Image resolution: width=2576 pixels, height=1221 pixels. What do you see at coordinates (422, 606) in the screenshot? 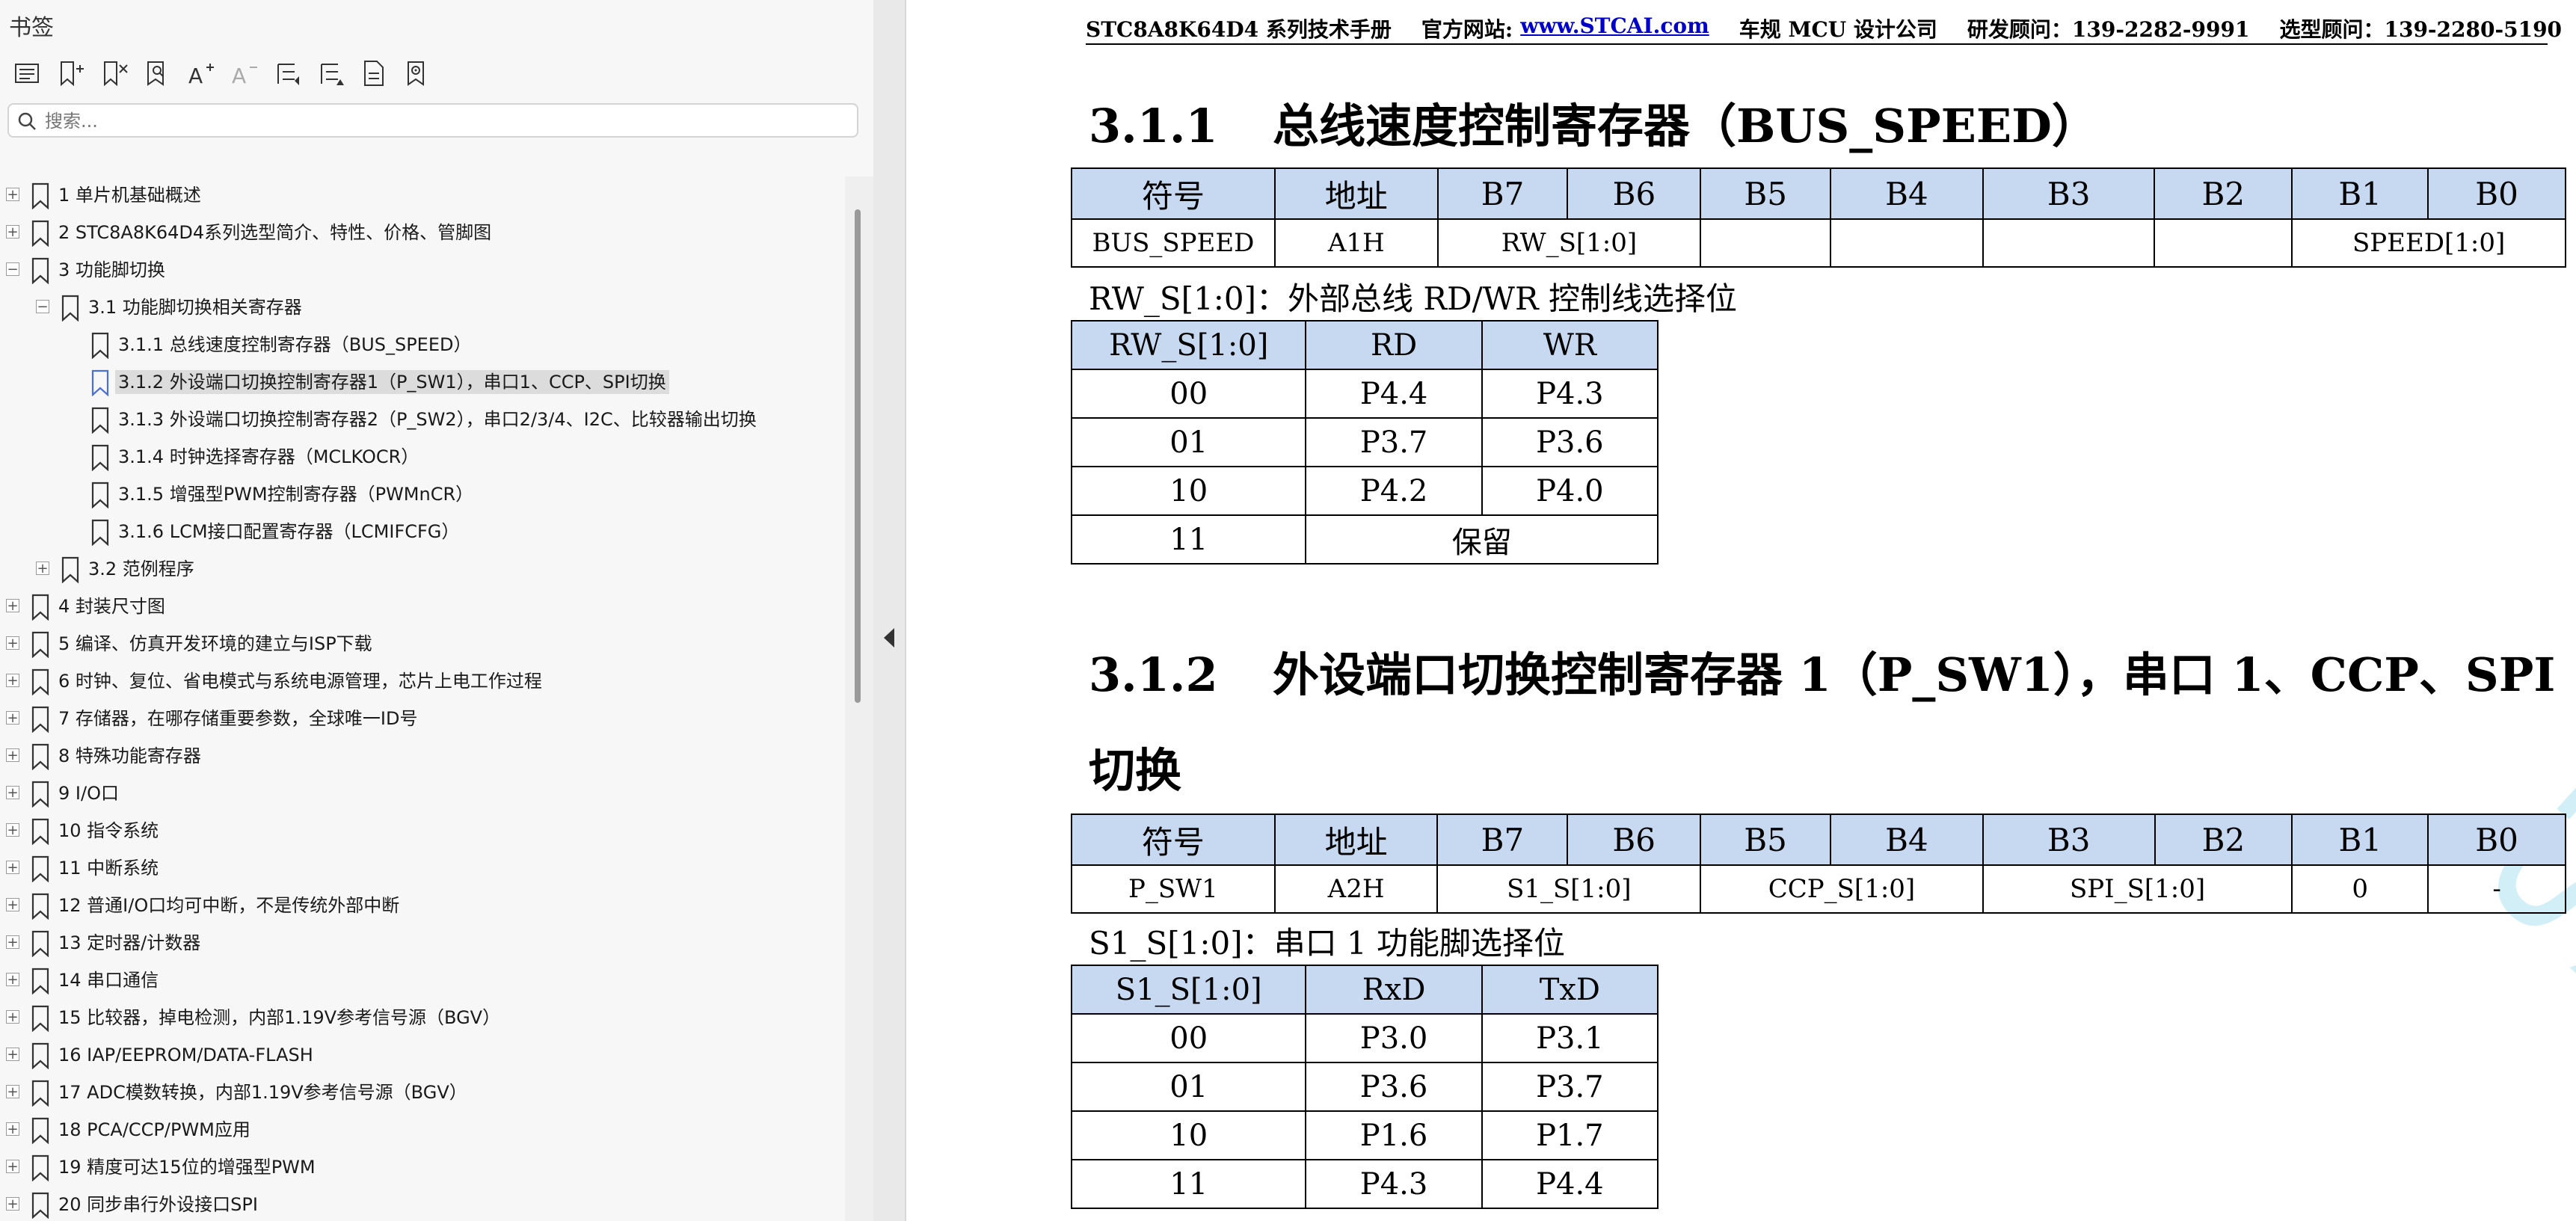
I see `bookmark-item: +4 封装尺寸图` at bounding box center [422, 606].